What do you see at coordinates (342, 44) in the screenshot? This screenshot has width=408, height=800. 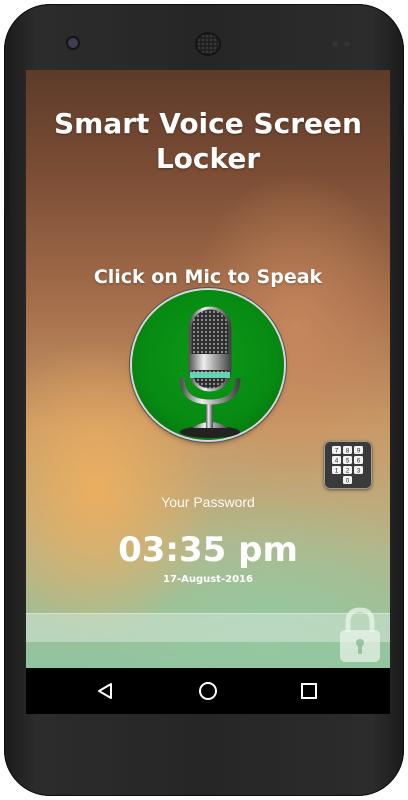 I see `sensors` at bounding box center [342, 44].